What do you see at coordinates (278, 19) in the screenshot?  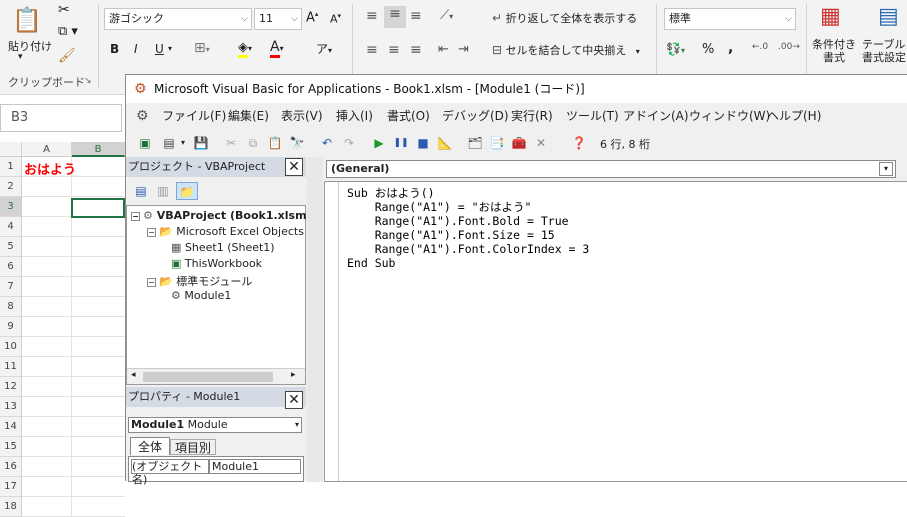 I see `font-size-combo: 11 ⌵` at bounding box center [278, 19].